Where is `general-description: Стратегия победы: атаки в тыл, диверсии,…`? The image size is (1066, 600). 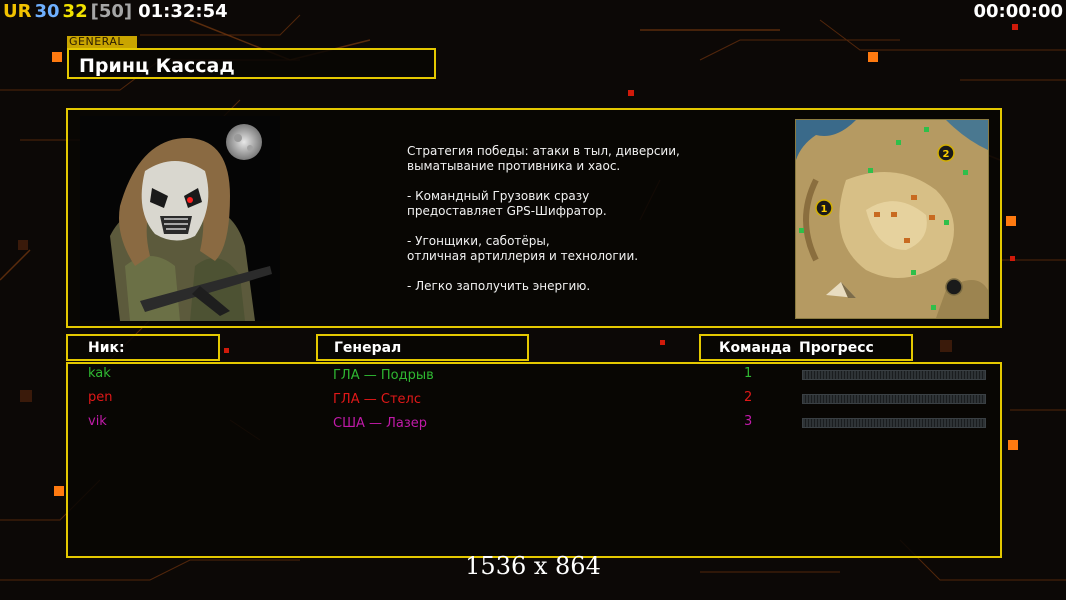 general-description: Стратегия победы: атаки в тыл, диверсии,… is located at coordinates (587, 226).